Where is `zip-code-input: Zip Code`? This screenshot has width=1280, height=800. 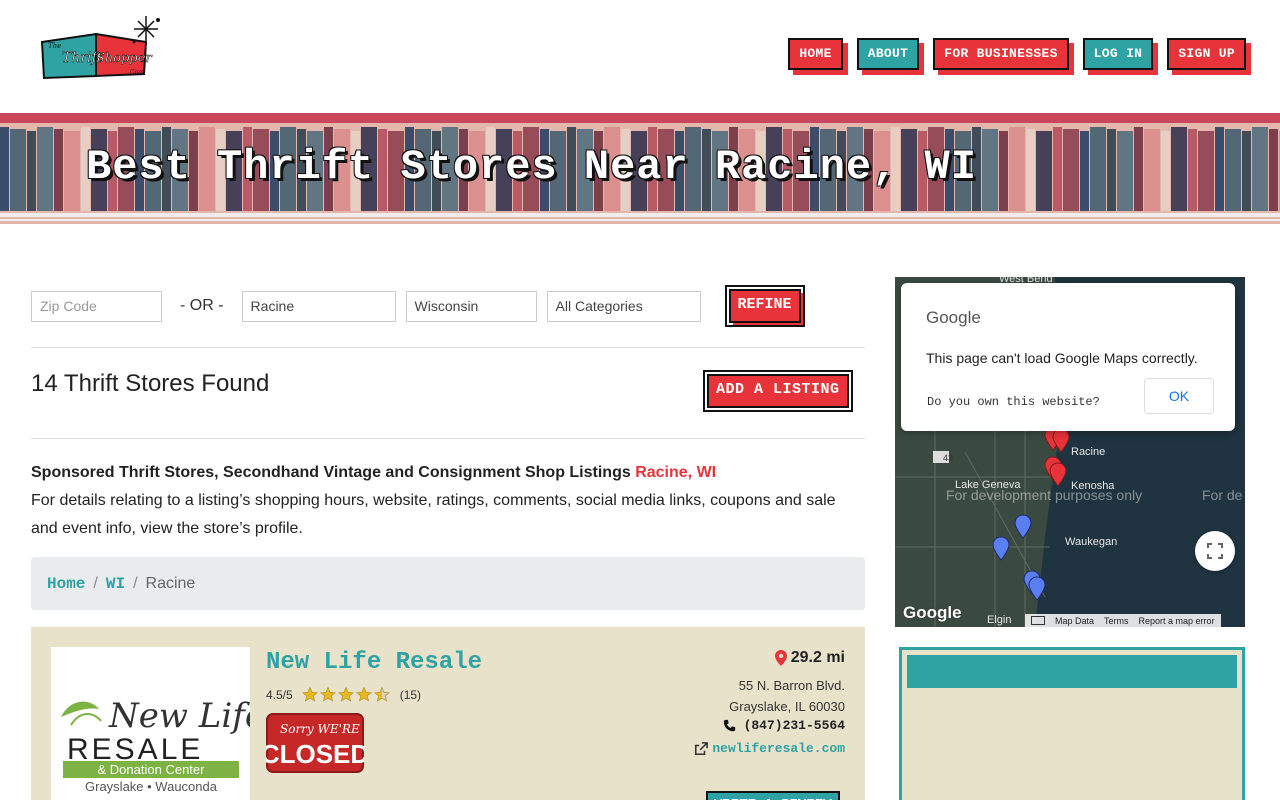
zip-code-input: Zip Code is located at coordinates (96, 306).